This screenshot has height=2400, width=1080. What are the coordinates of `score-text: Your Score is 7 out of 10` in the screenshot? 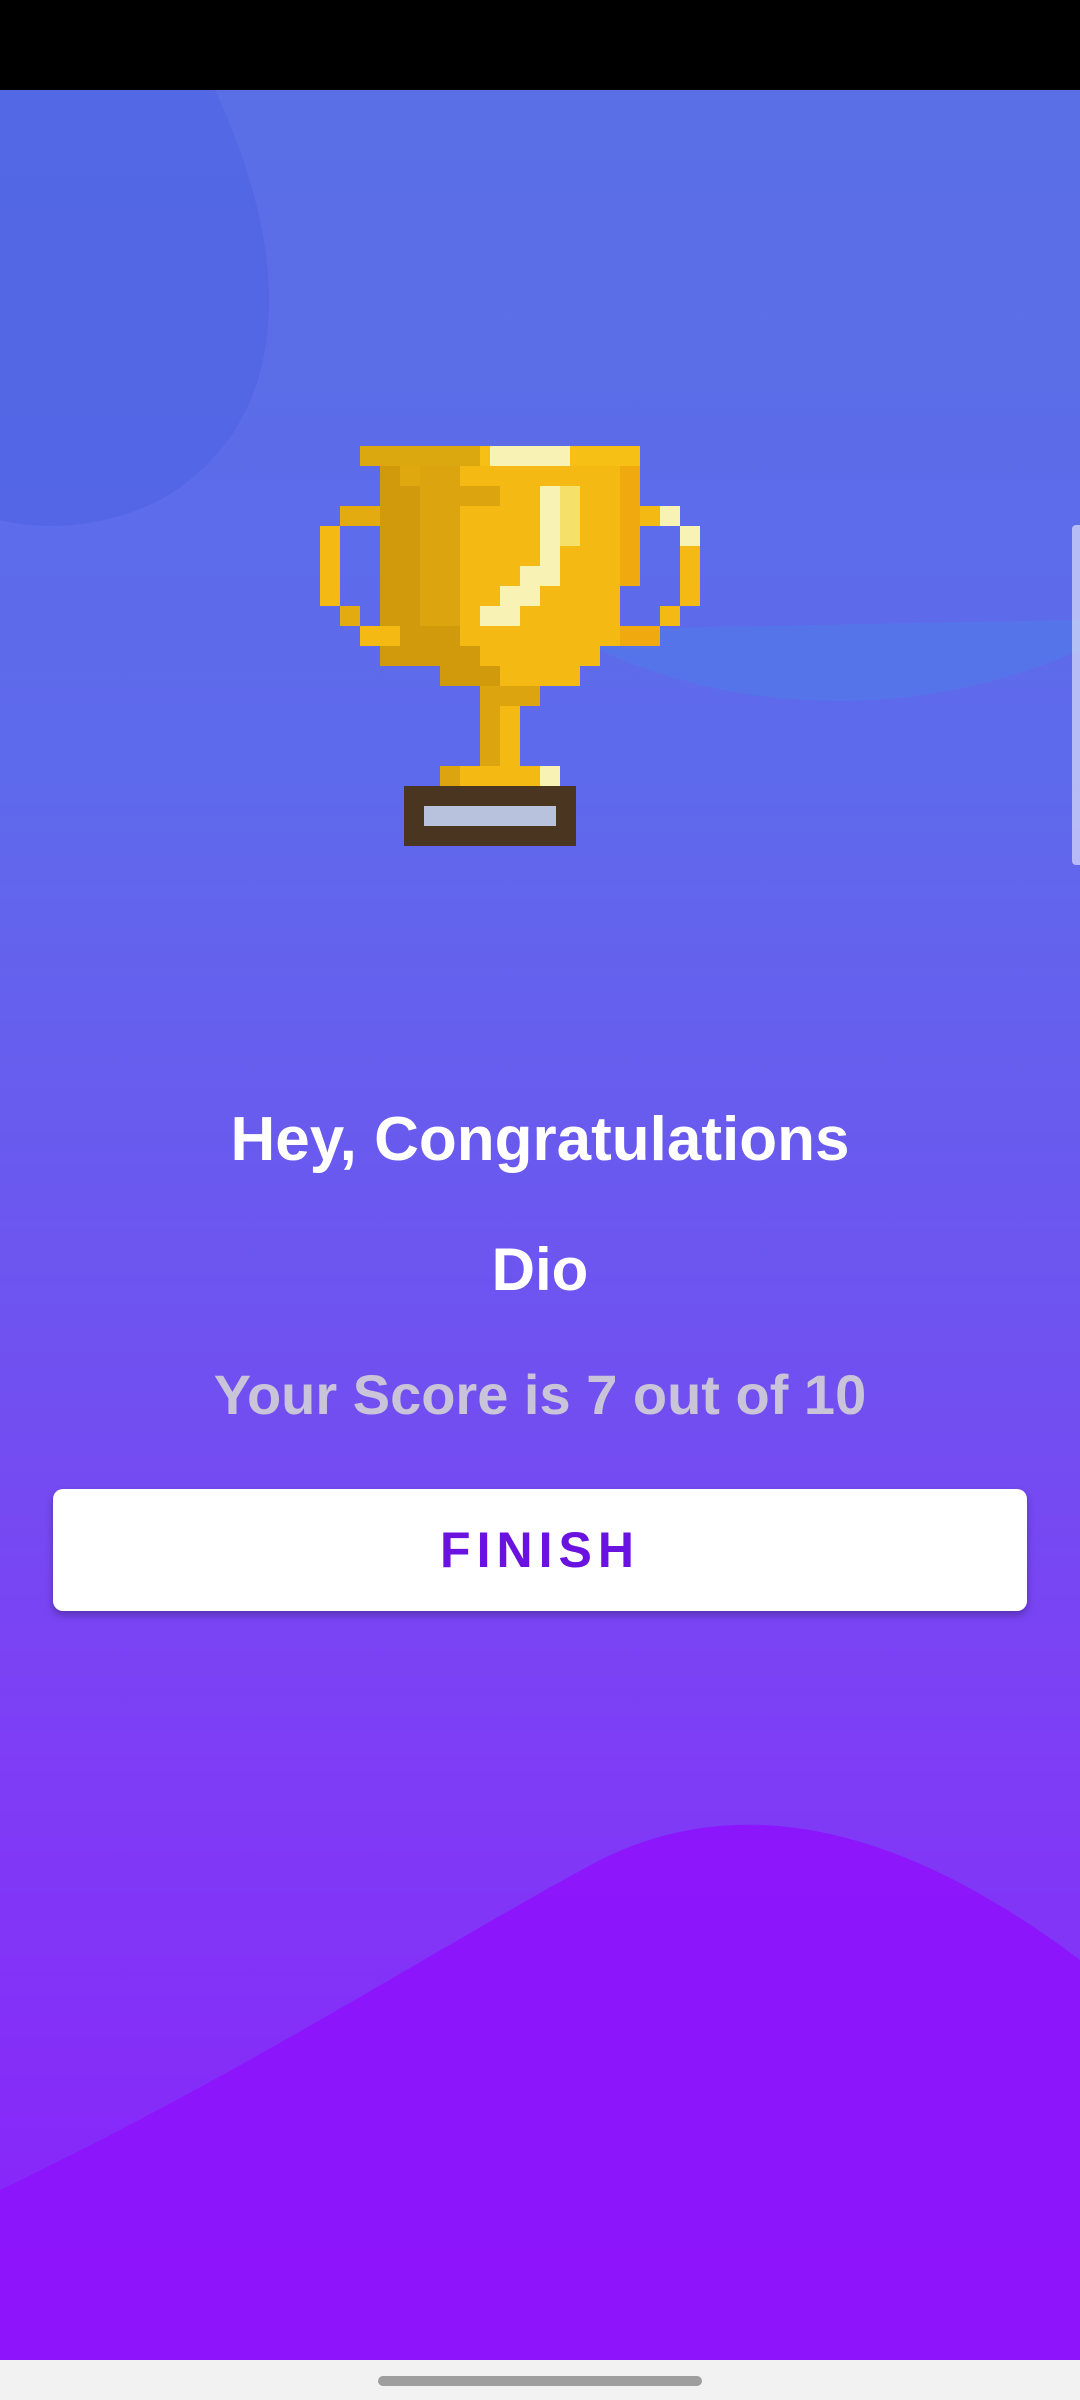 It's located at (540, 1394).